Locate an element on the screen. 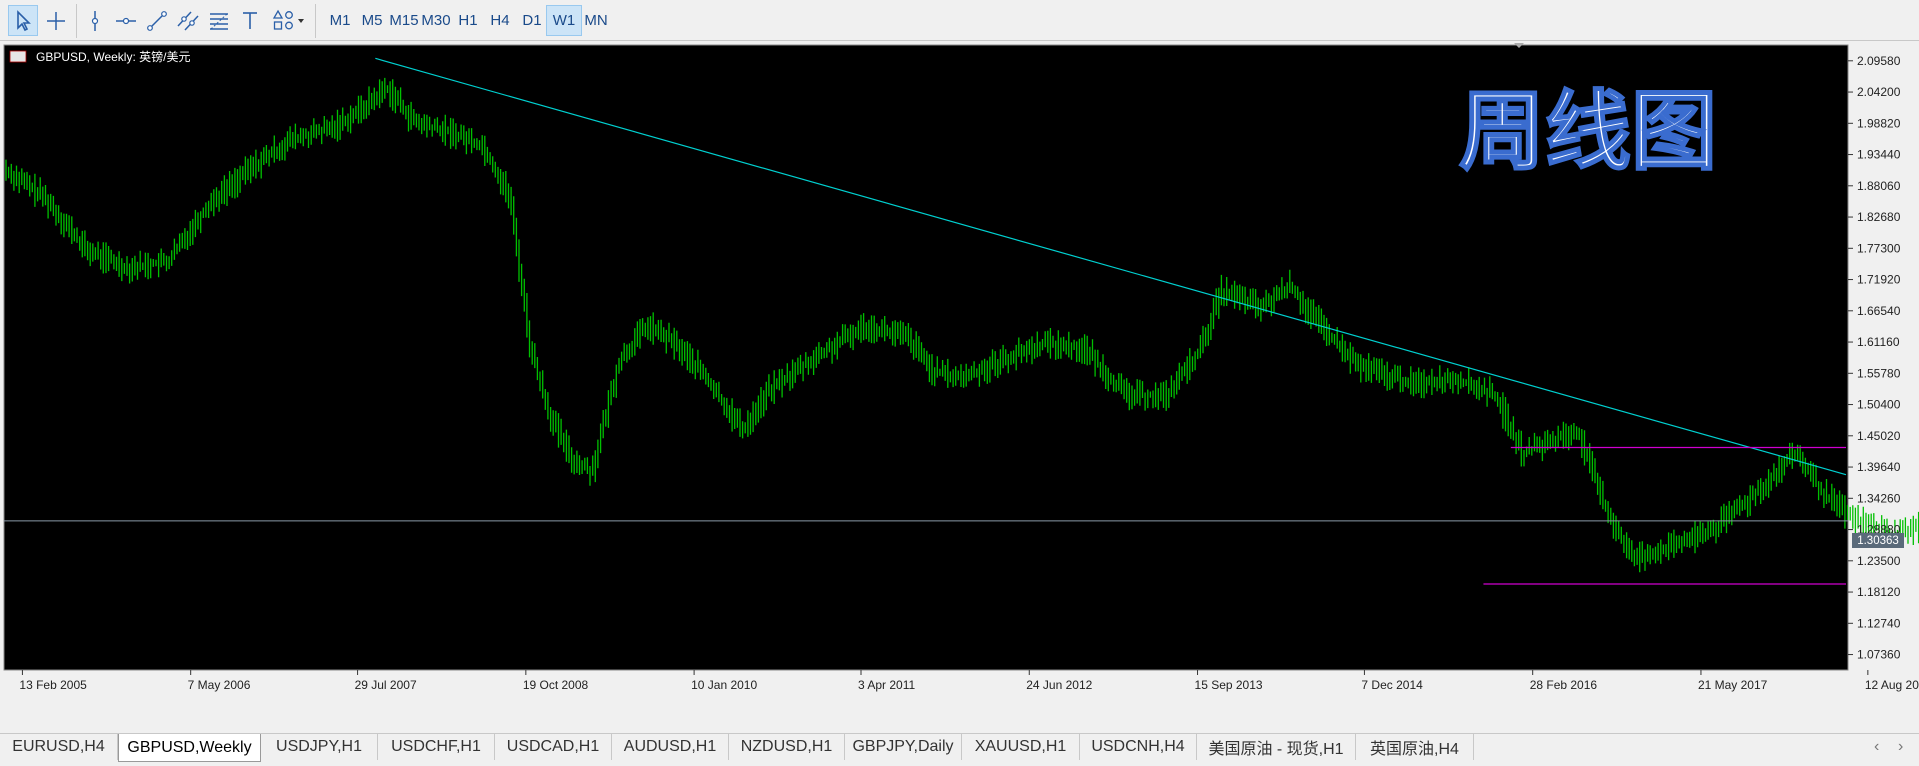  timeframe-w1: W1 is located at coordinates (564, 20).